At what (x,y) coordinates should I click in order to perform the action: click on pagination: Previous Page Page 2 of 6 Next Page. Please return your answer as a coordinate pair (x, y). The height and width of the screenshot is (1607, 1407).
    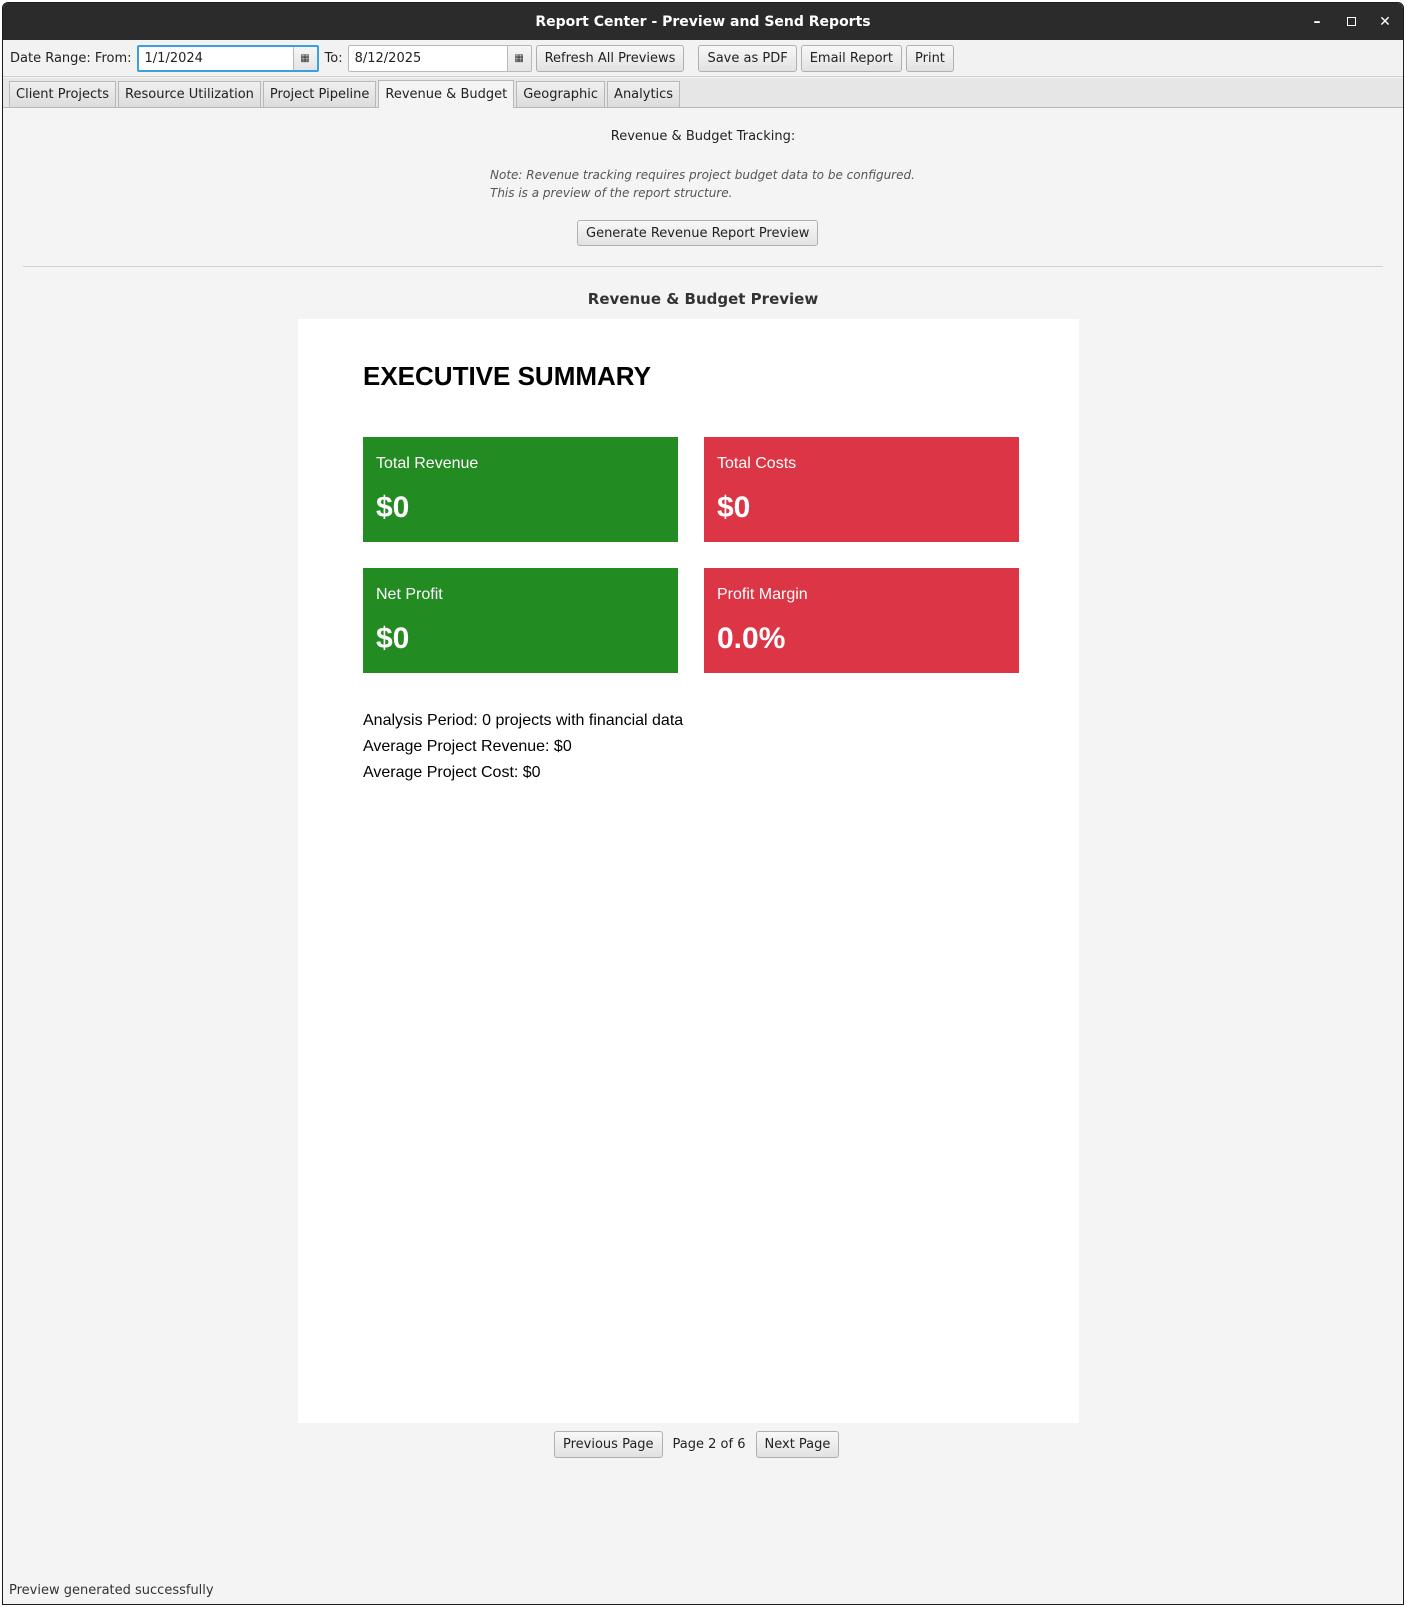
    Looking at the image, I should click on (697, 1444).